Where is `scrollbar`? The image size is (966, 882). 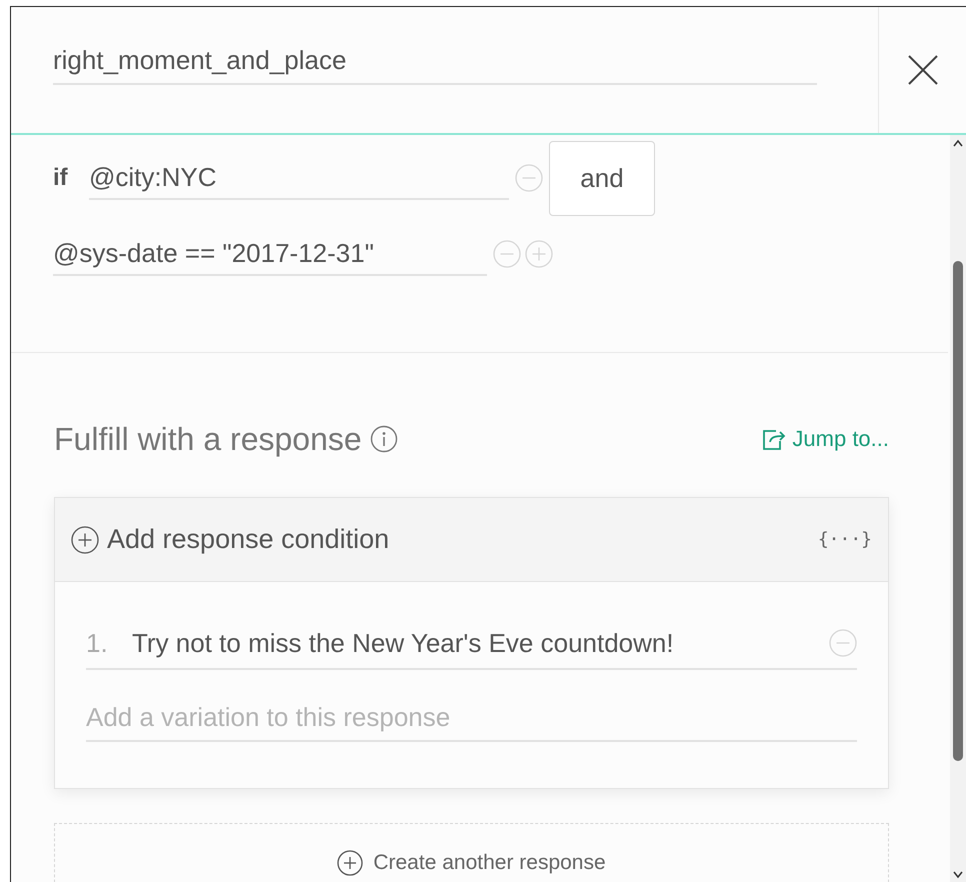
scrollbar is located at coordinates (958, 508).